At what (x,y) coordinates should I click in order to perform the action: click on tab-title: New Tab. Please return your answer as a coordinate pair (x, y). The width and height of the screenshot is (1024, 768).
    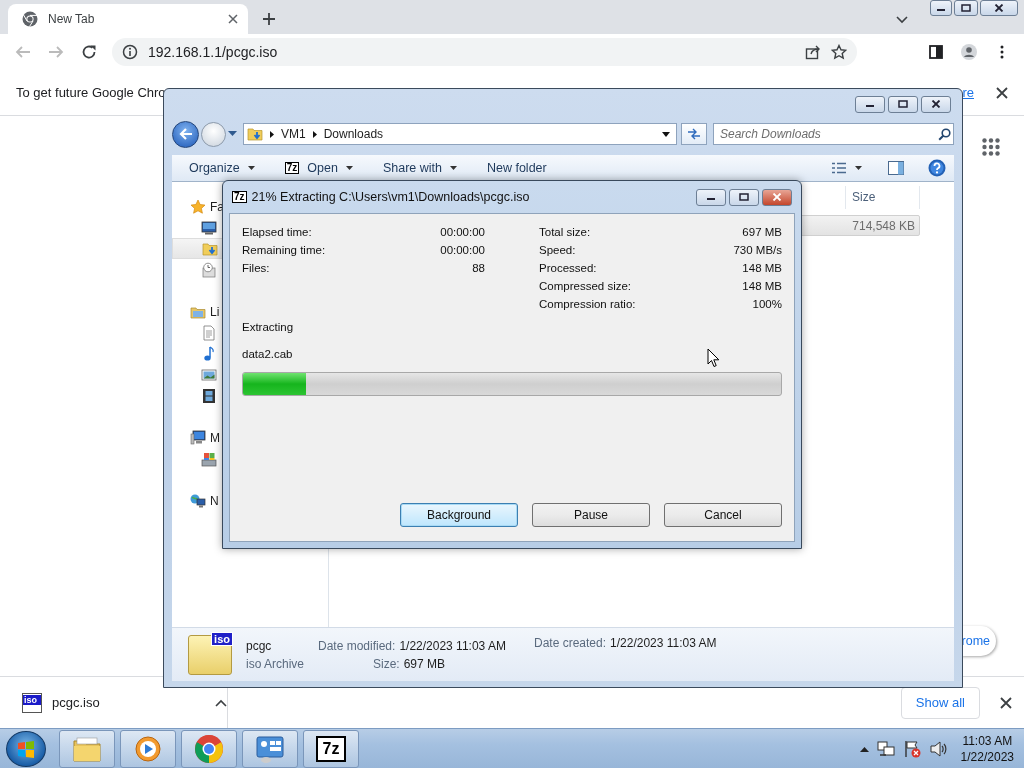
    Looking at the image, I should click on (72, 19).